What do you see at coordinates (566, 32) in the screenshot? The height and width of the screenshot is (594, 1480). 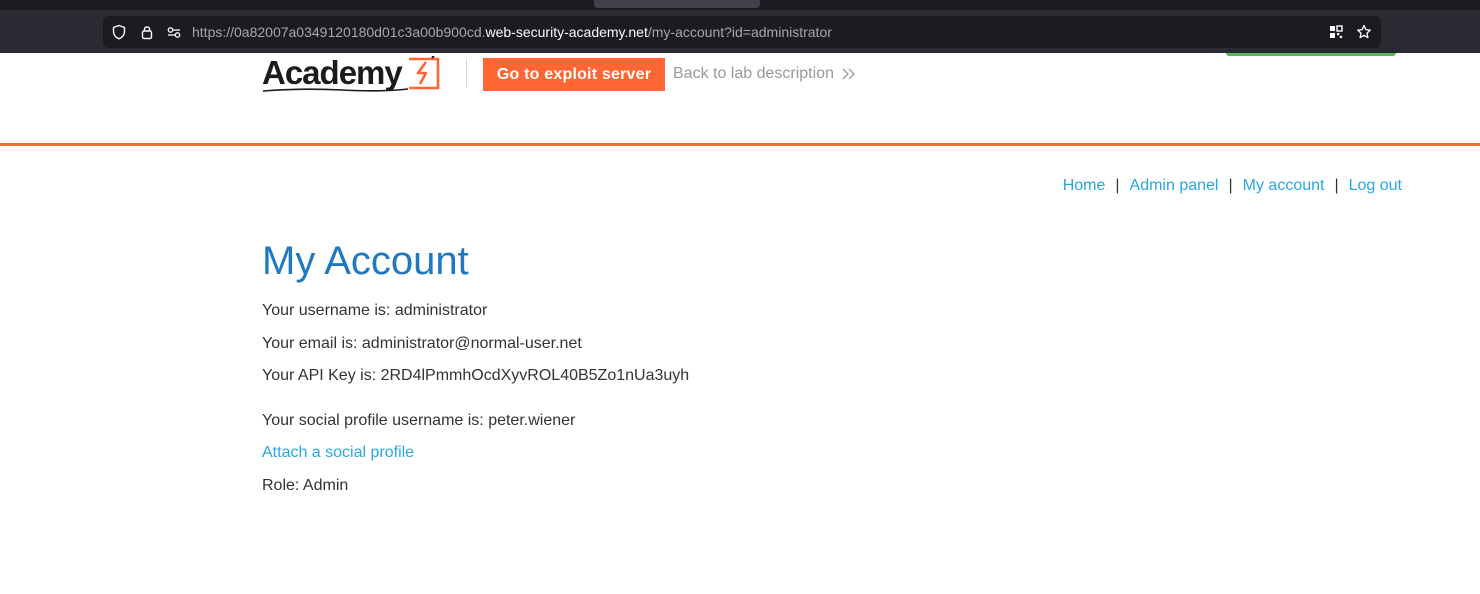 I see `url-host: web-security-academy.net` at bounding box center [566, 32].